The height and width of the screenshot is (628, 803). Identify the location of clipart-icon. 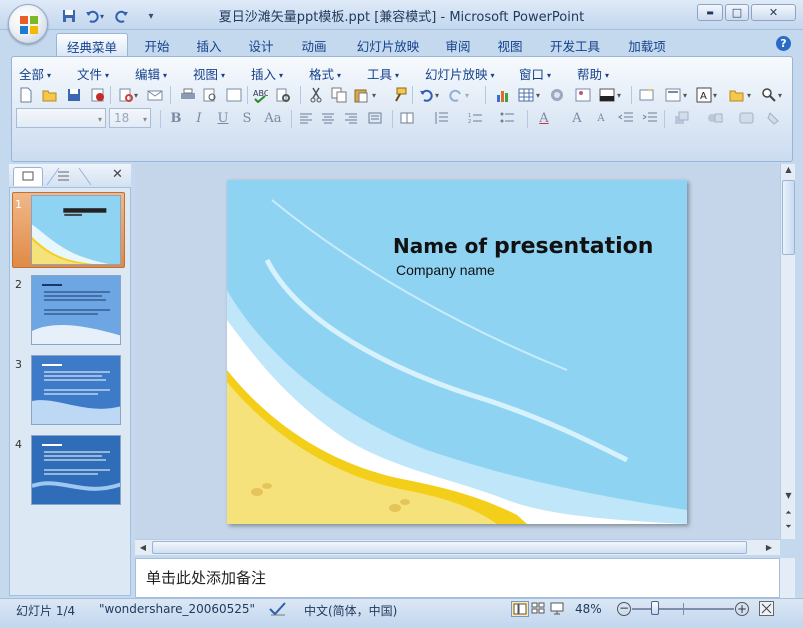
(557, 95).